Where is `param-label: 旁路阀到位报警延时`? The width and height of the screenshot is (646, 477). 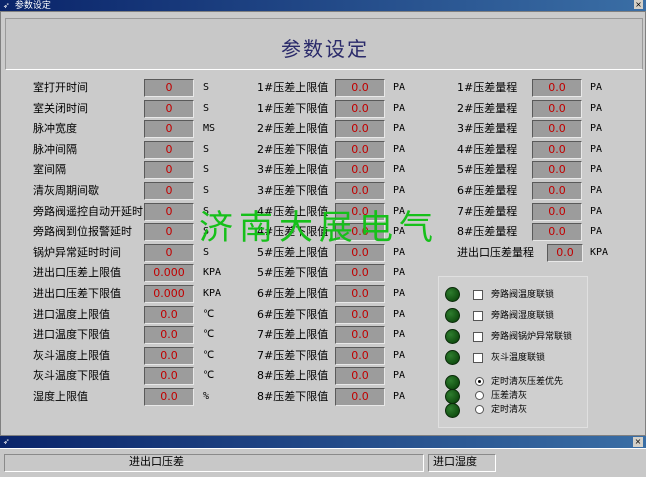
param-label: 旁路阀到位报警延时 is located at coordinates (82, 232).